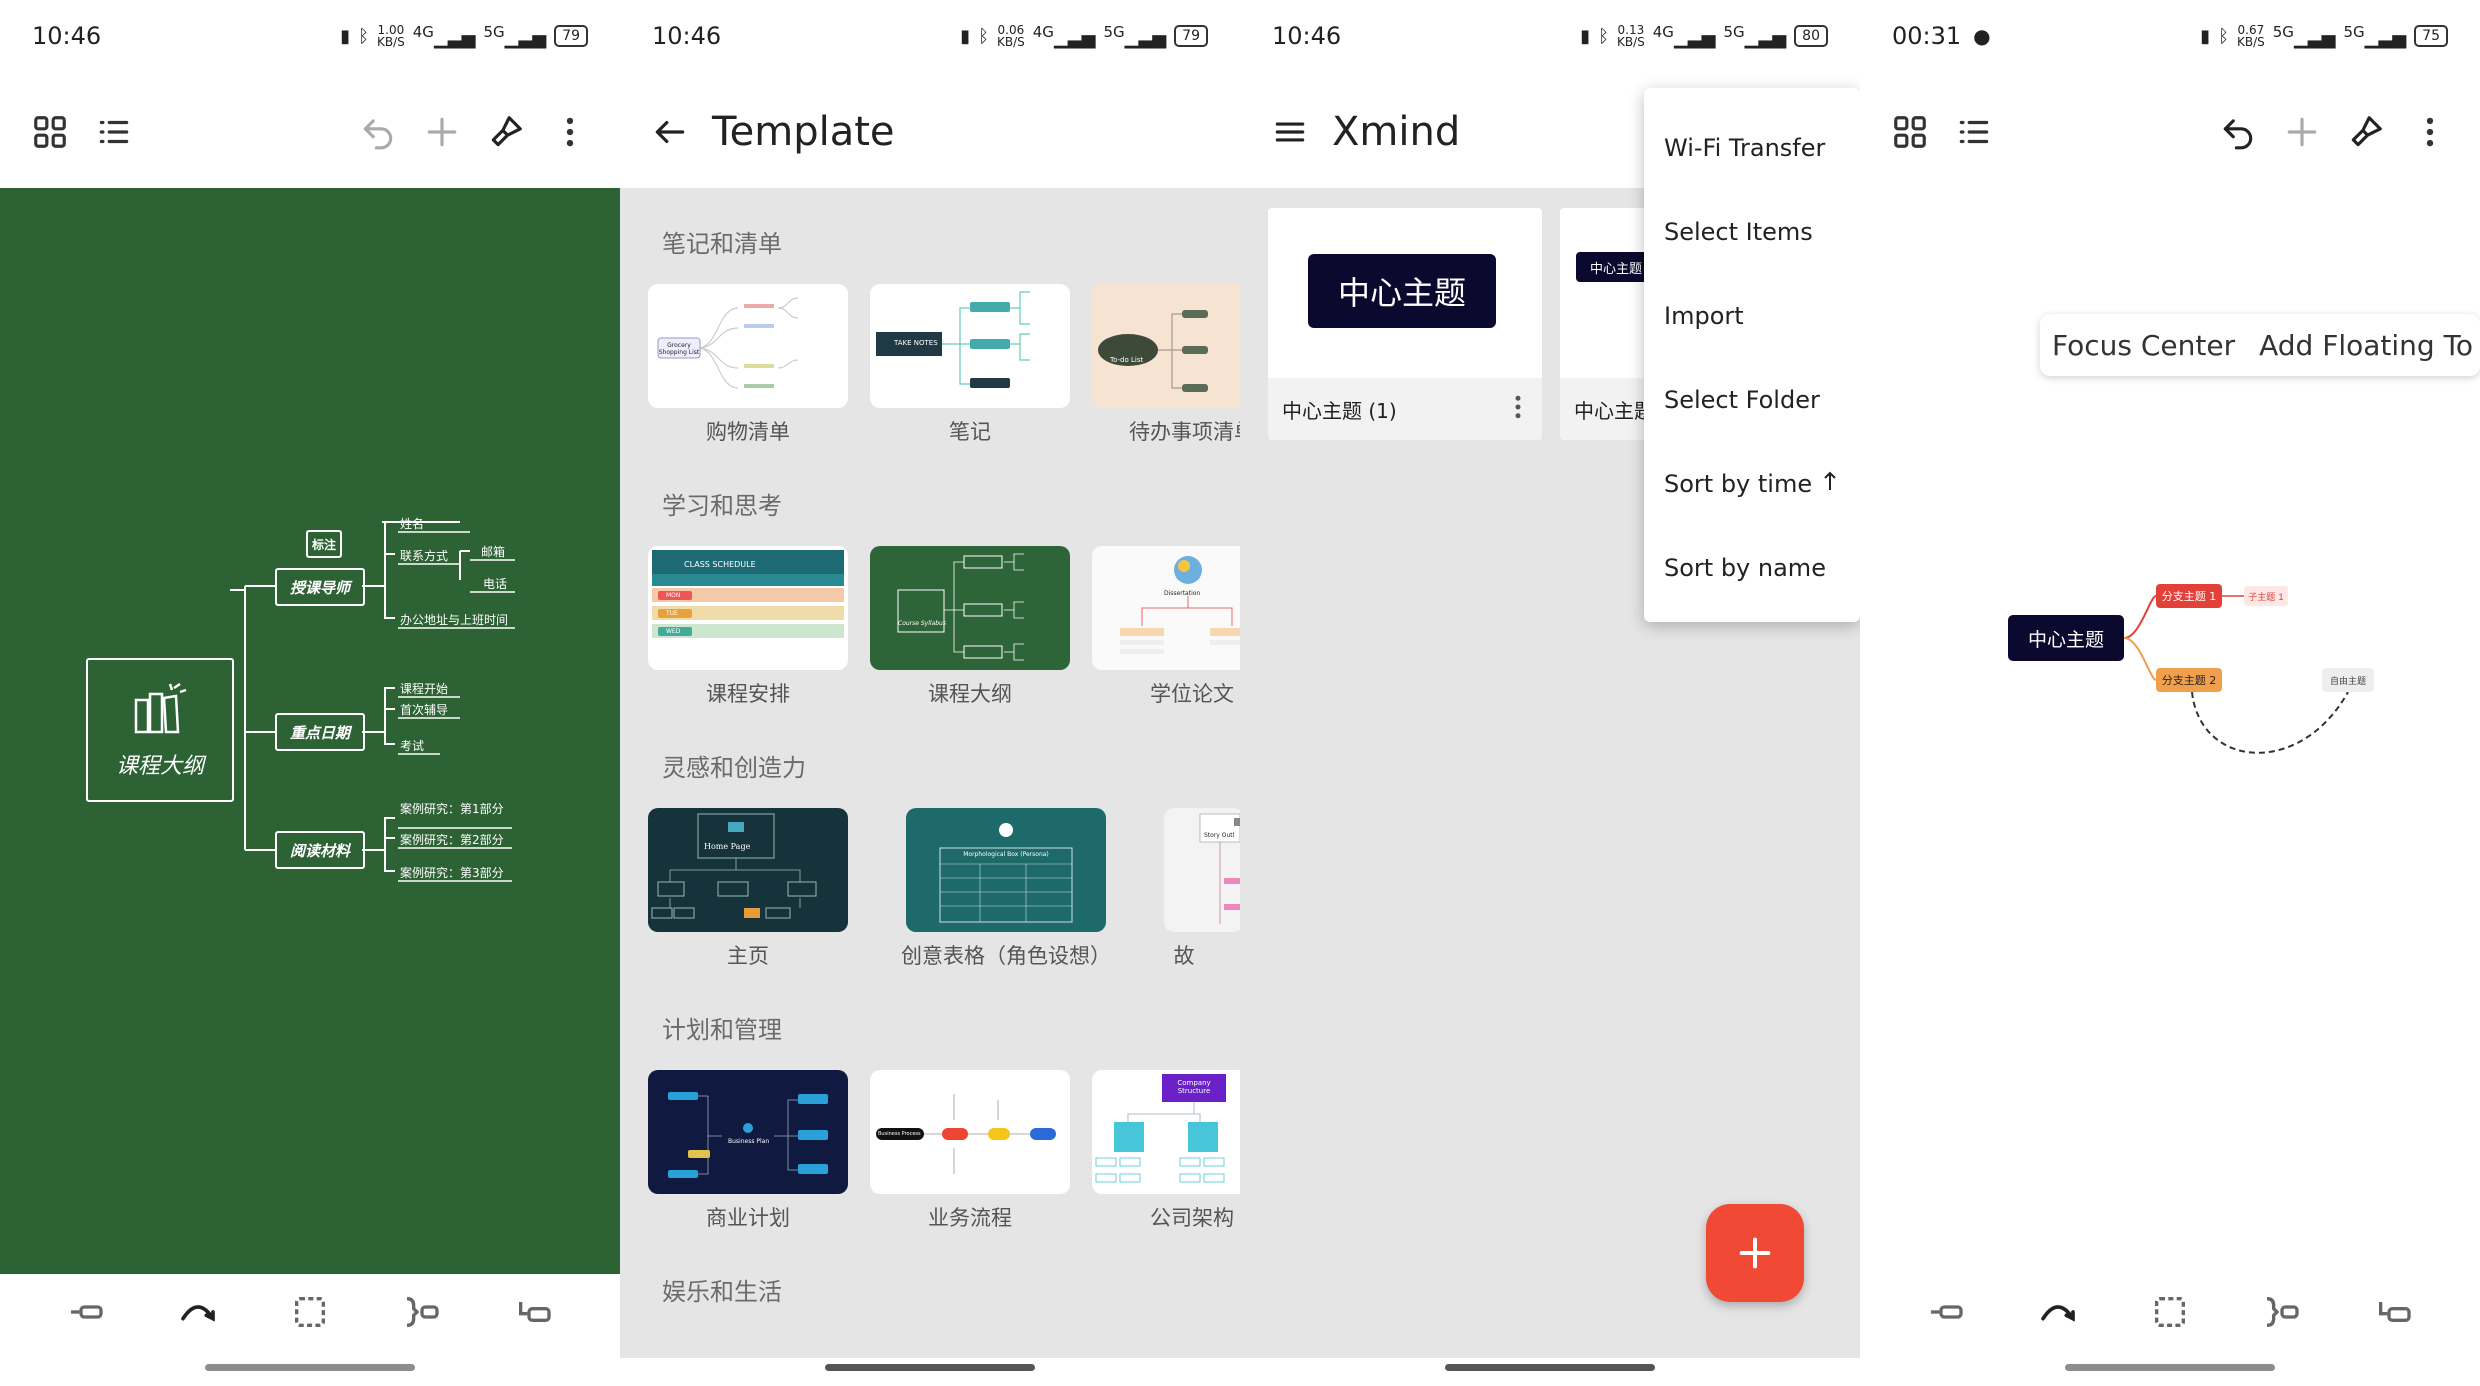 This screenshot has height=1386, width=2480. What do you see at coordinates (571, 36) in the screenshot?
I see `battery-icon: 79` at bounding box center [571, 36].